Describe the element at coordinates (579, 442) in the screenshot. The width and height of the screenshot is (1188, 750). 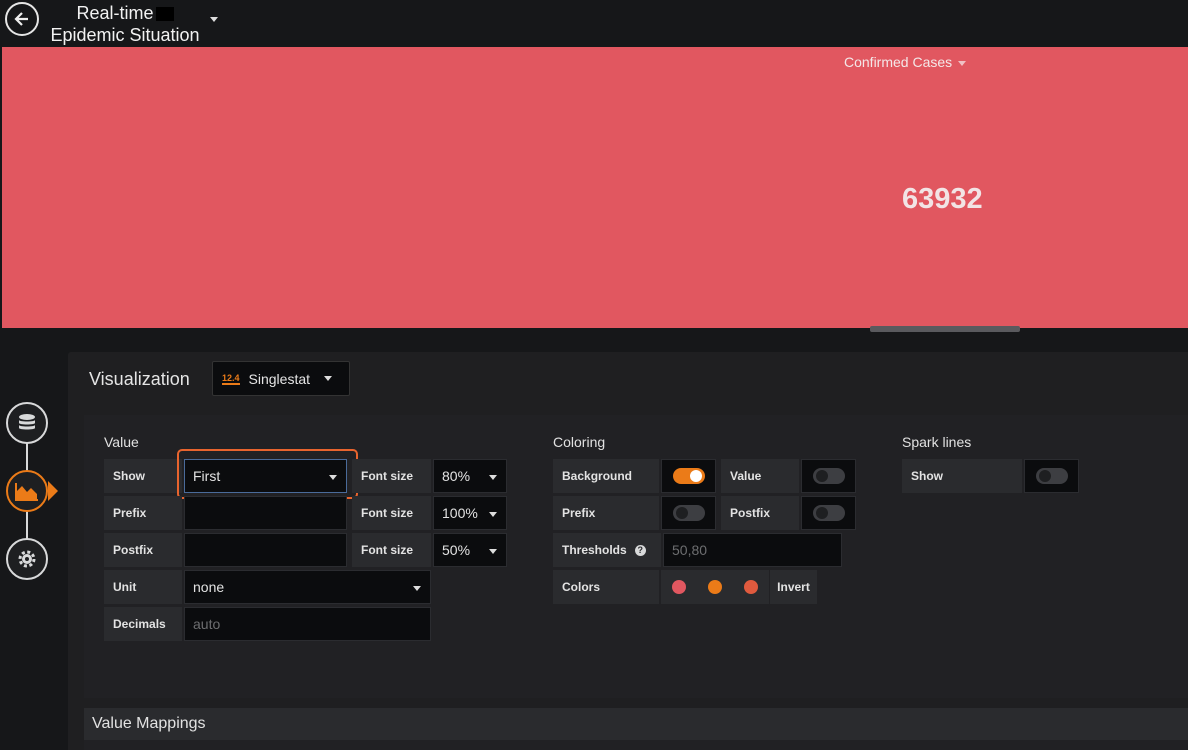
I see `coloring-section-title: Coloring` at that location.